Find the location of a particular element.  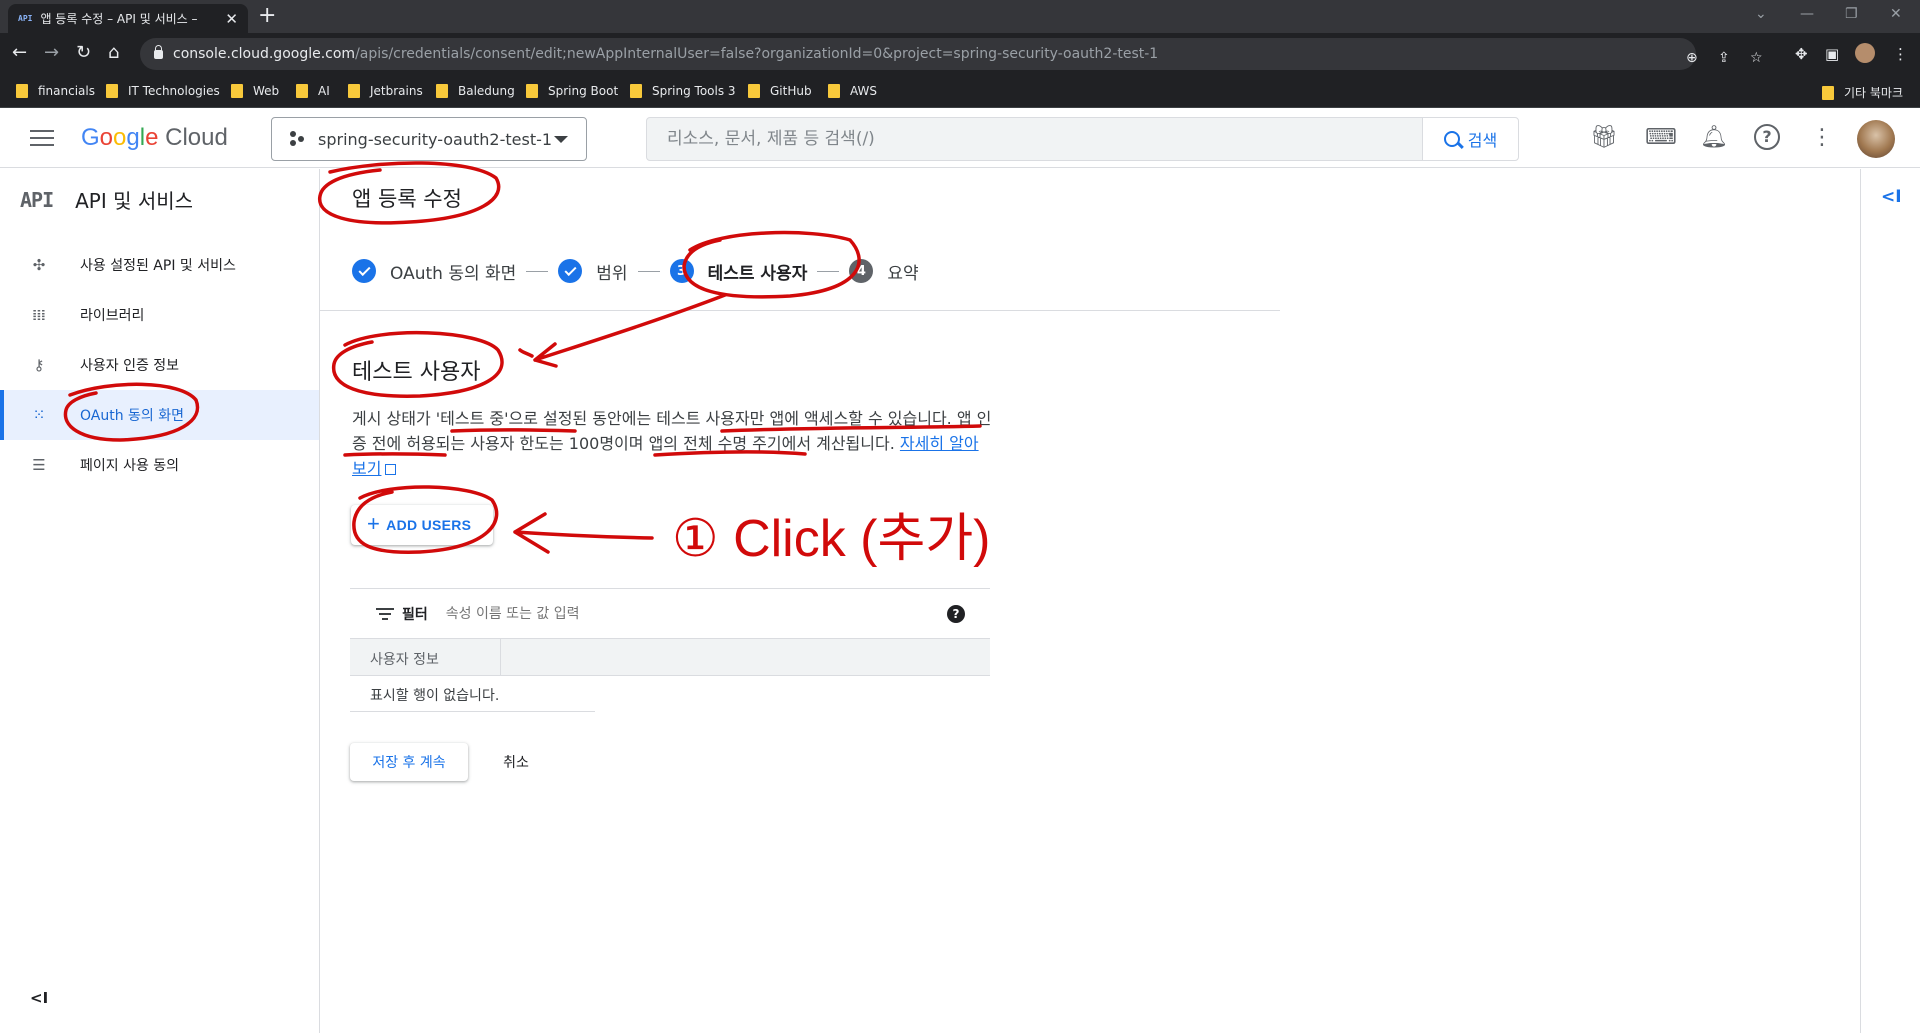

close-tab-icon: ✕ is located at coordinates (231, 19).